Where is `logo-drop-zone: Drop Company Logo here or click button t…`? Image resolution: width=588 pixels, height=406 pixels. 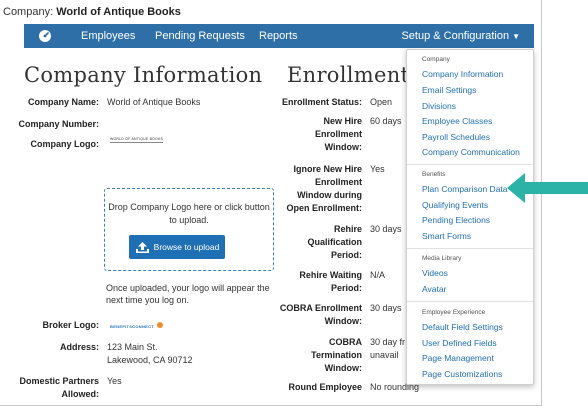
logo-drop-zone: Drop Company Logo here or click button t… is located at coordinates (189, 229).